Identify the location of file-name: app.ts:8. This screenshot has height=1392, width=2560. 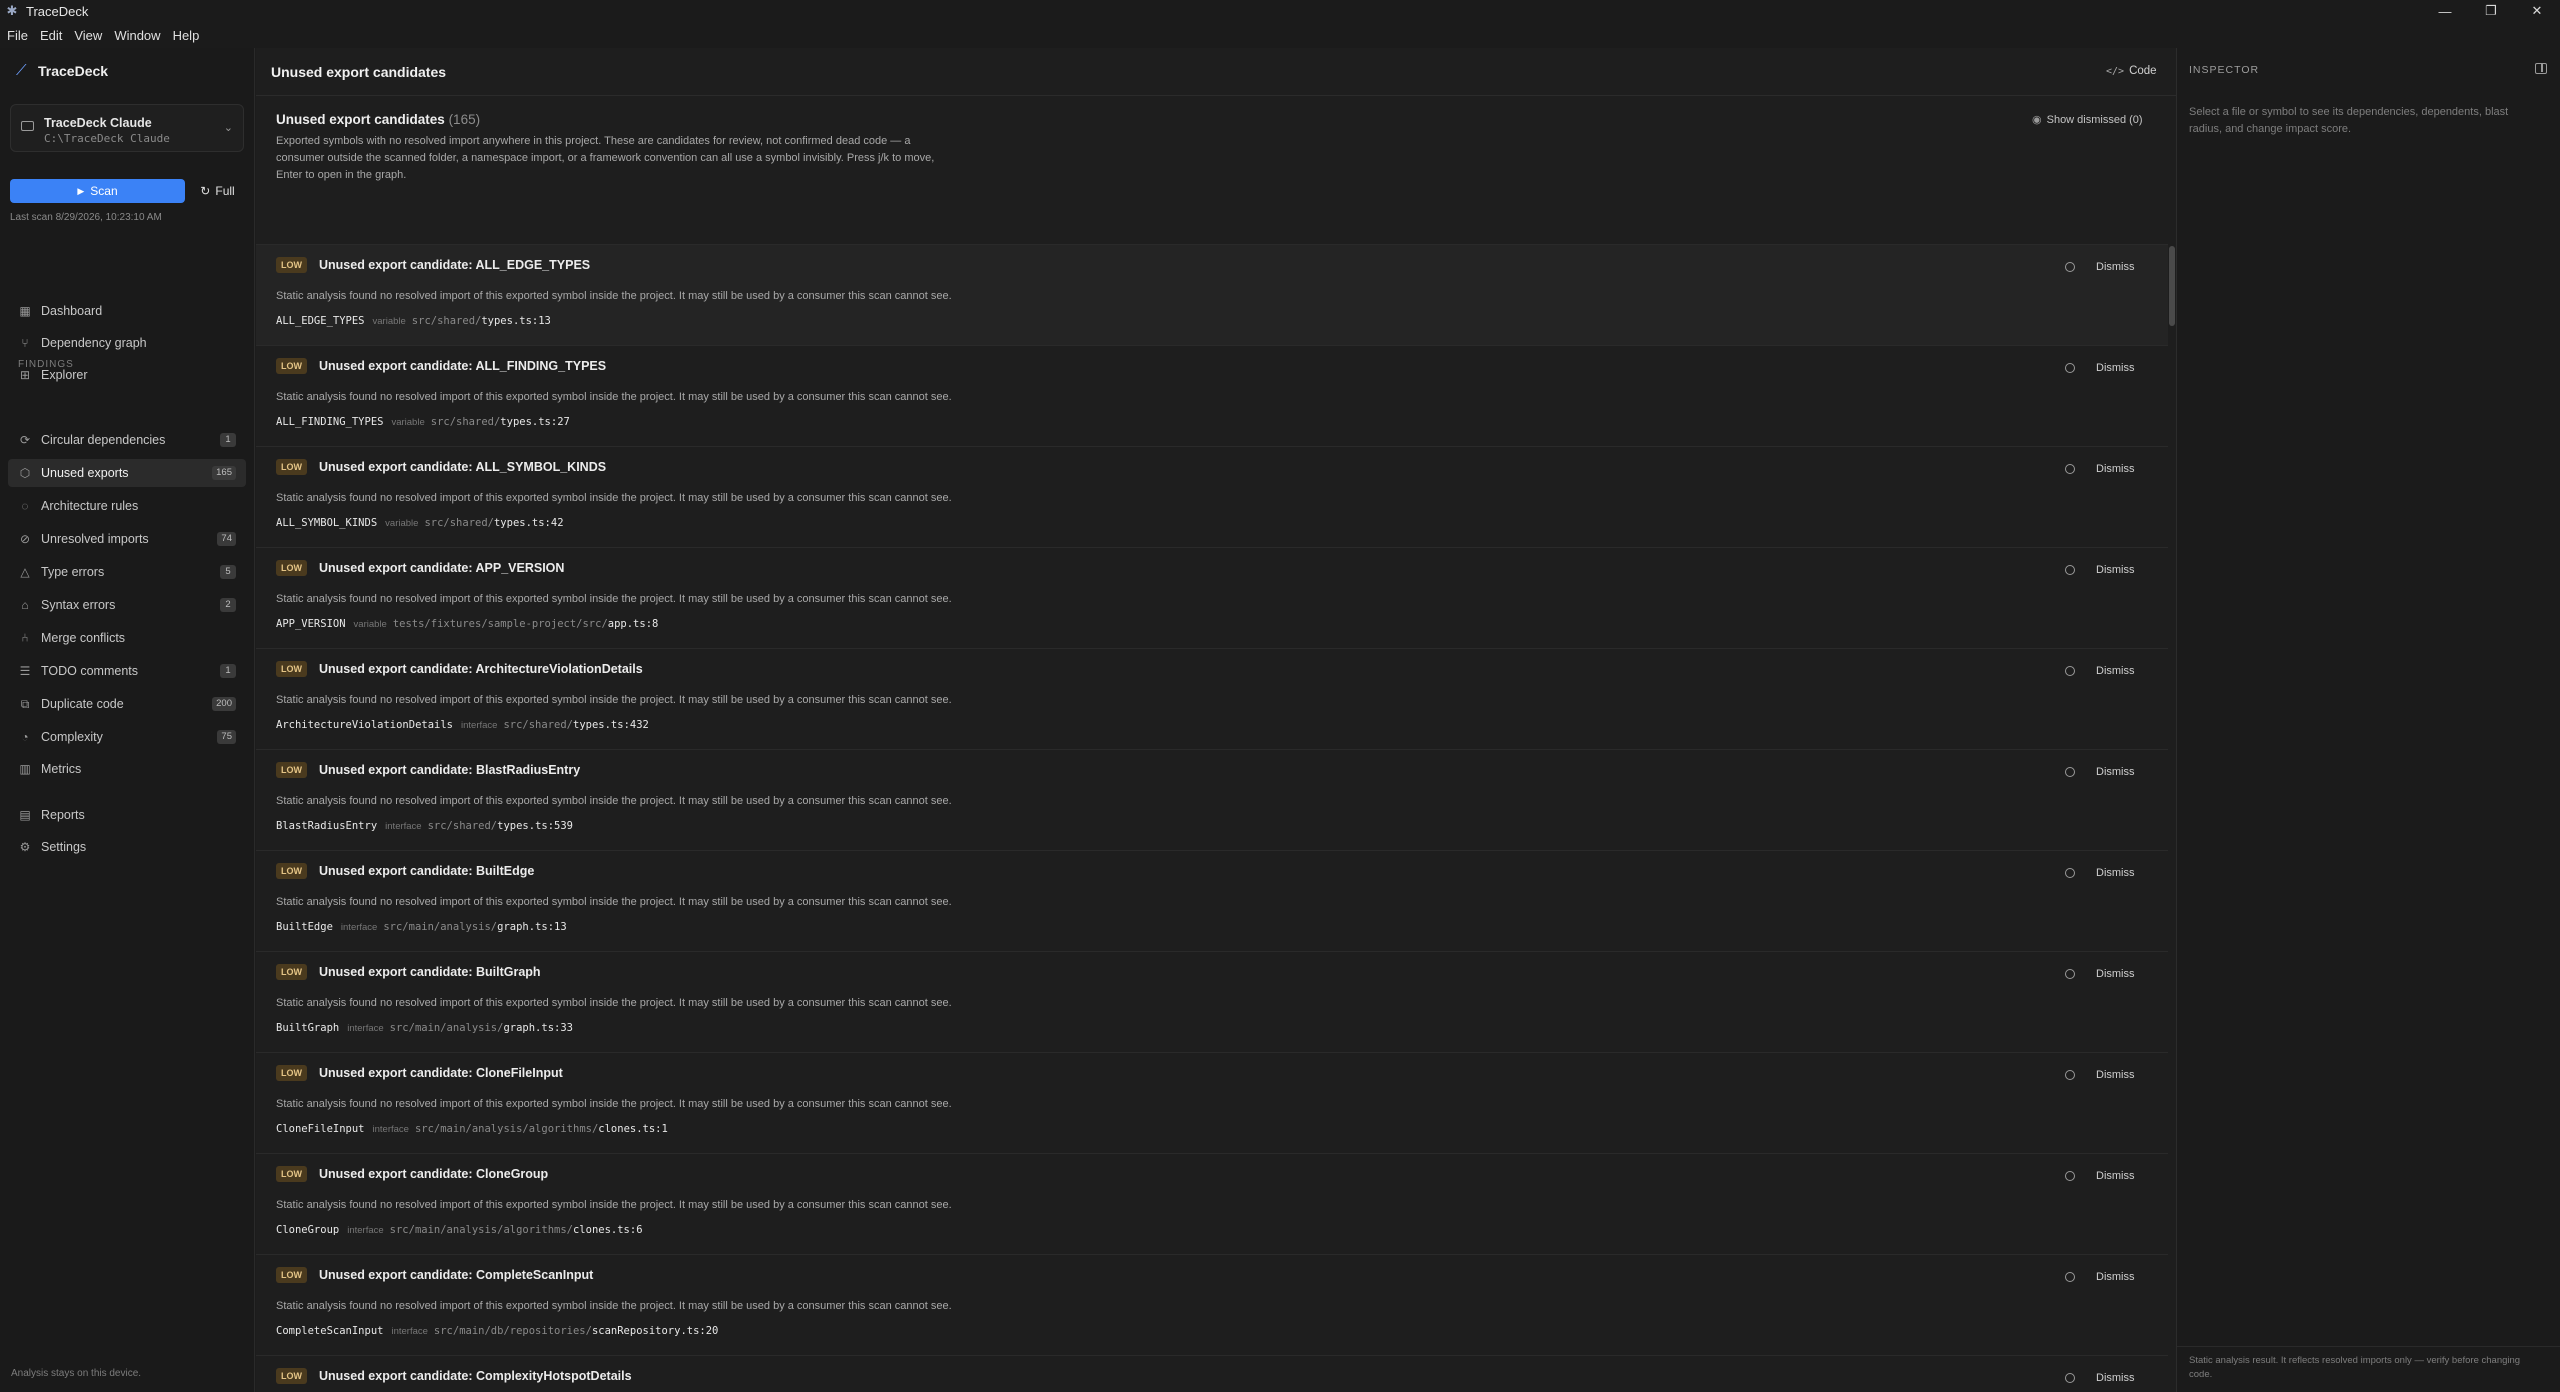
(633, 624).